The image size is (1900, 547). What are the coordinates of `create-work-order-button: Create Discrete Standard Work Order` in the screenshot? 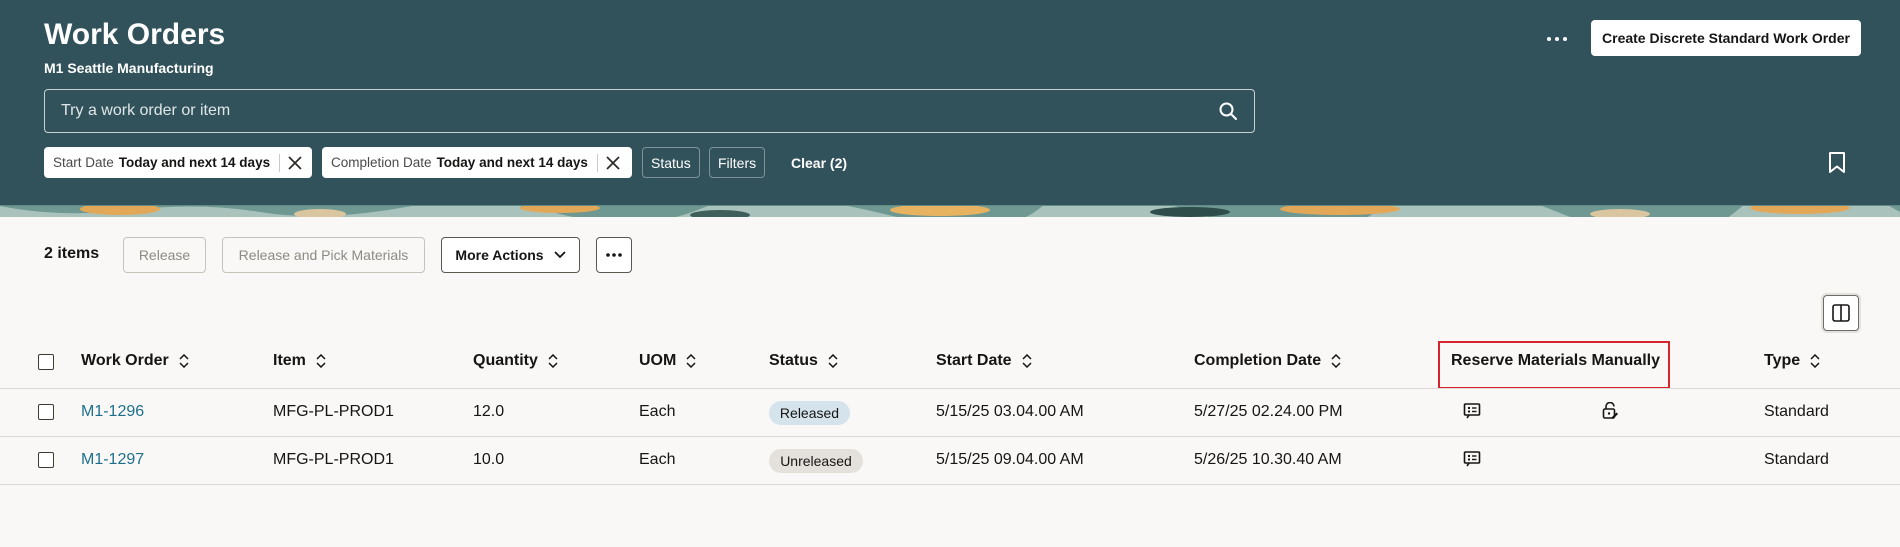 It's located at (1726, 38).